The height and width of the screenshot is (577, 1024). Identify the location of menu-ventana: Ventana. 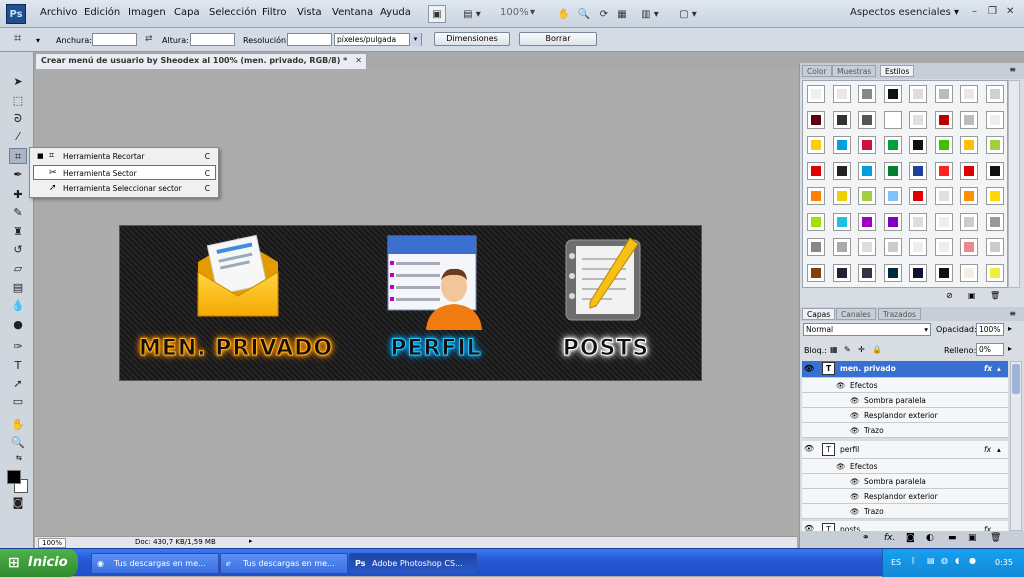
(352, 12).